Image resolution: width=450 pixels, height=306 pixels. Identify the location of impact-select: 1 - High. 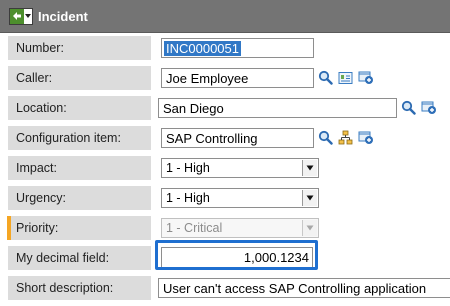
(240, 168).